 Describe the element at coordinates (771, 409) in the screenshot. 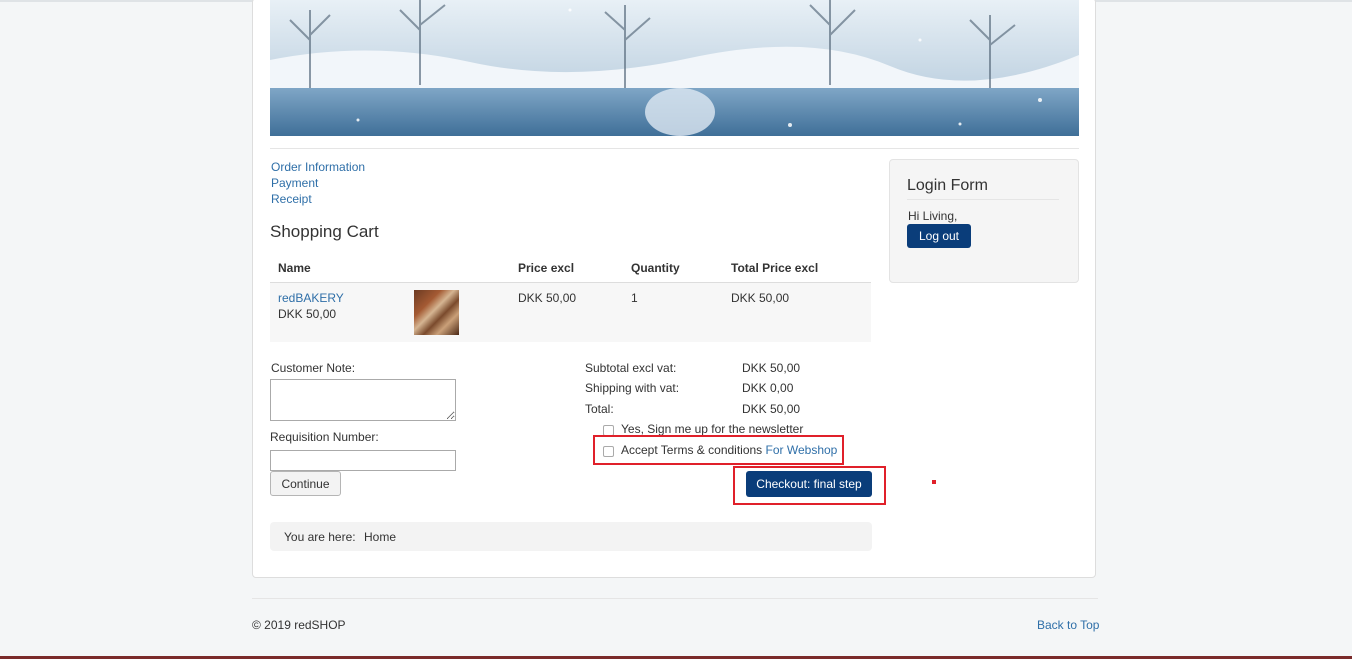

I see `total-value: DKK 50,00` at that location.